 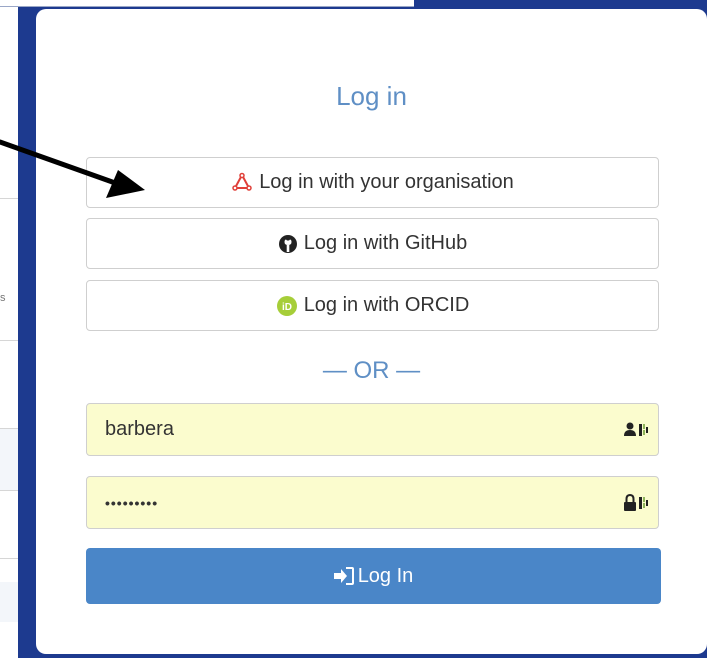 I want to click on password-input, so click(x=347, y=502).